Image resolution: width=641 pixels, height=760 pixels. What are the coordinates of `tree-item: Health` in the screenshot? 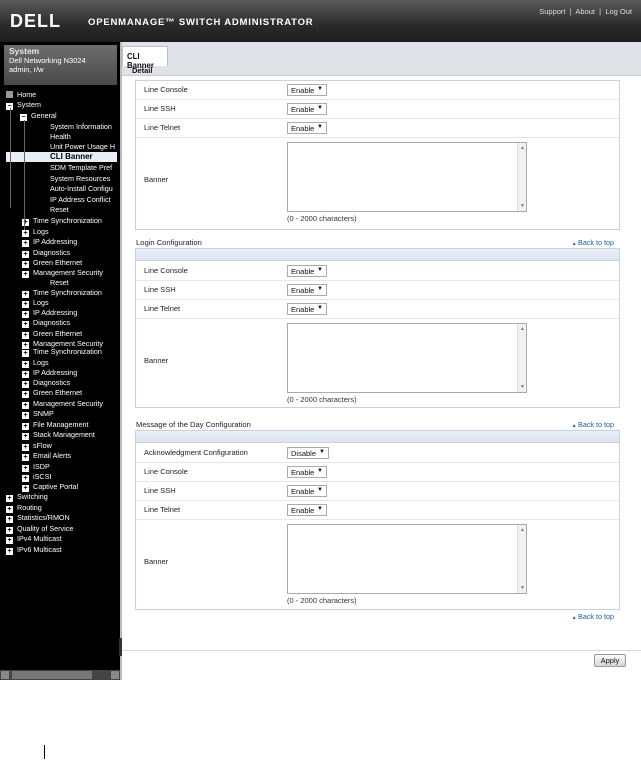 It's located at (60, 137).